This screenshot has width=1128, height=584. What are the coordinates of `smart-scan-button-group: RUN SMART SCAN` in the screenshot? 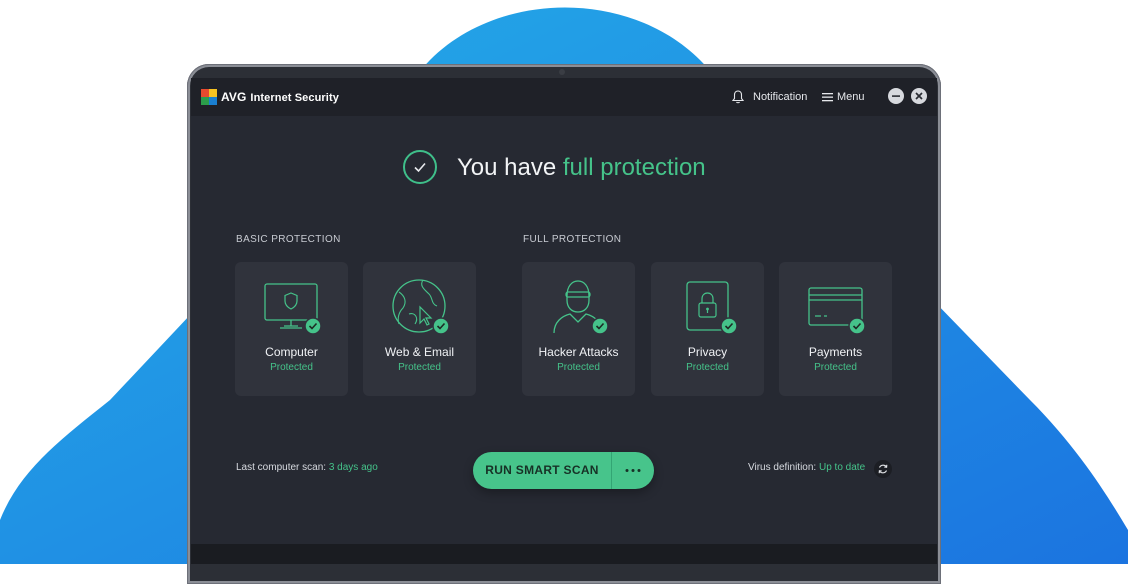 It's located at (563, 470).